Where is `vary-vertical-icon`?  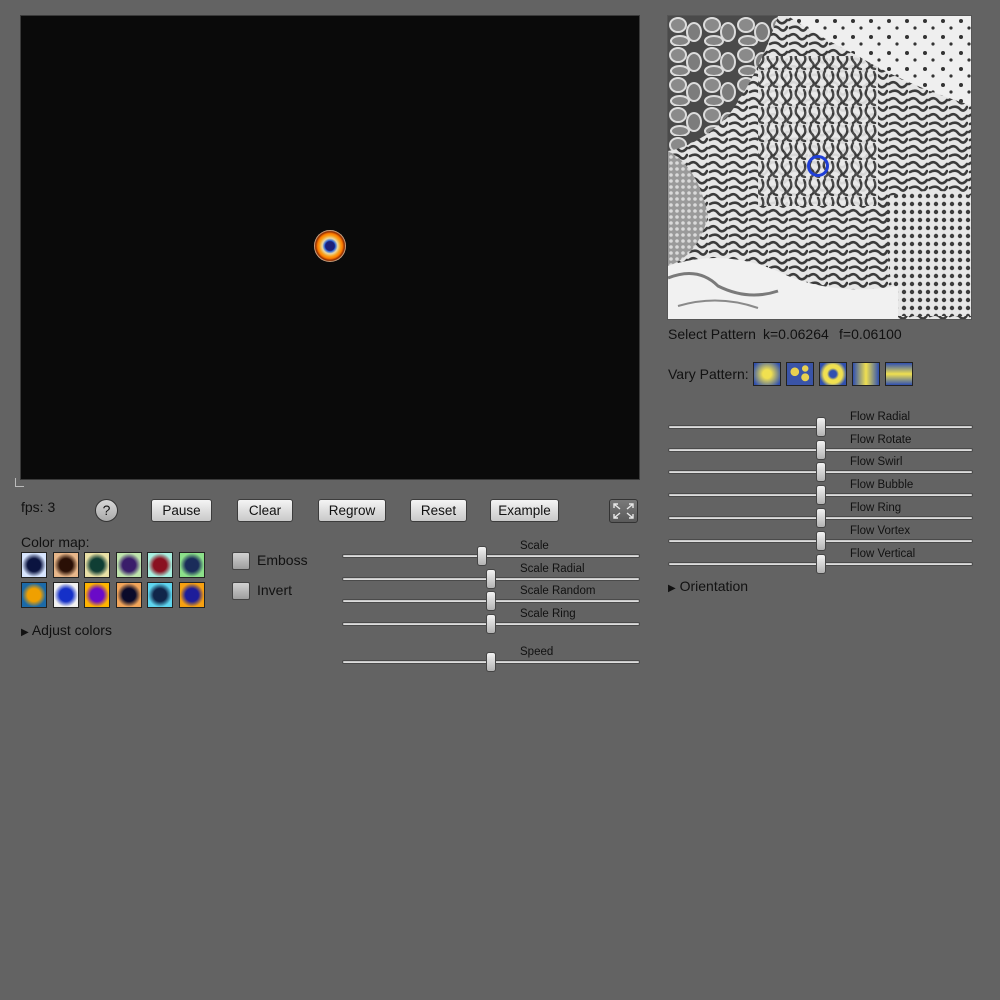 vary-vertical-icon is located at coordinates (866, 374).